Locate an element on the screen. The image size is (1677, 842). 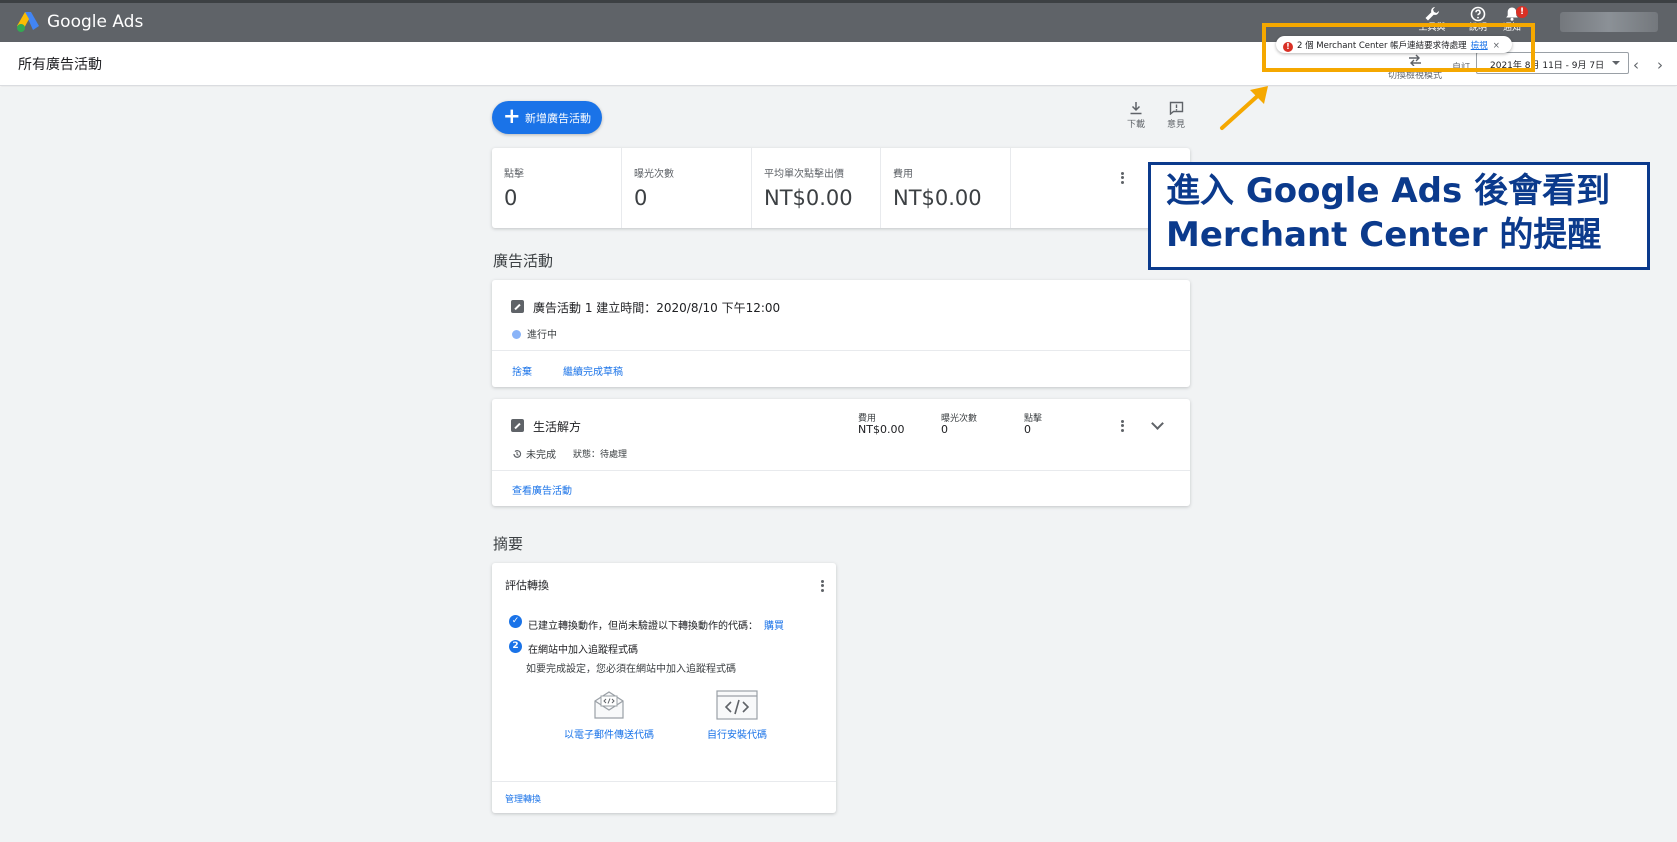
cost-value: NT$0.00 is located at coordinates (881, 429).